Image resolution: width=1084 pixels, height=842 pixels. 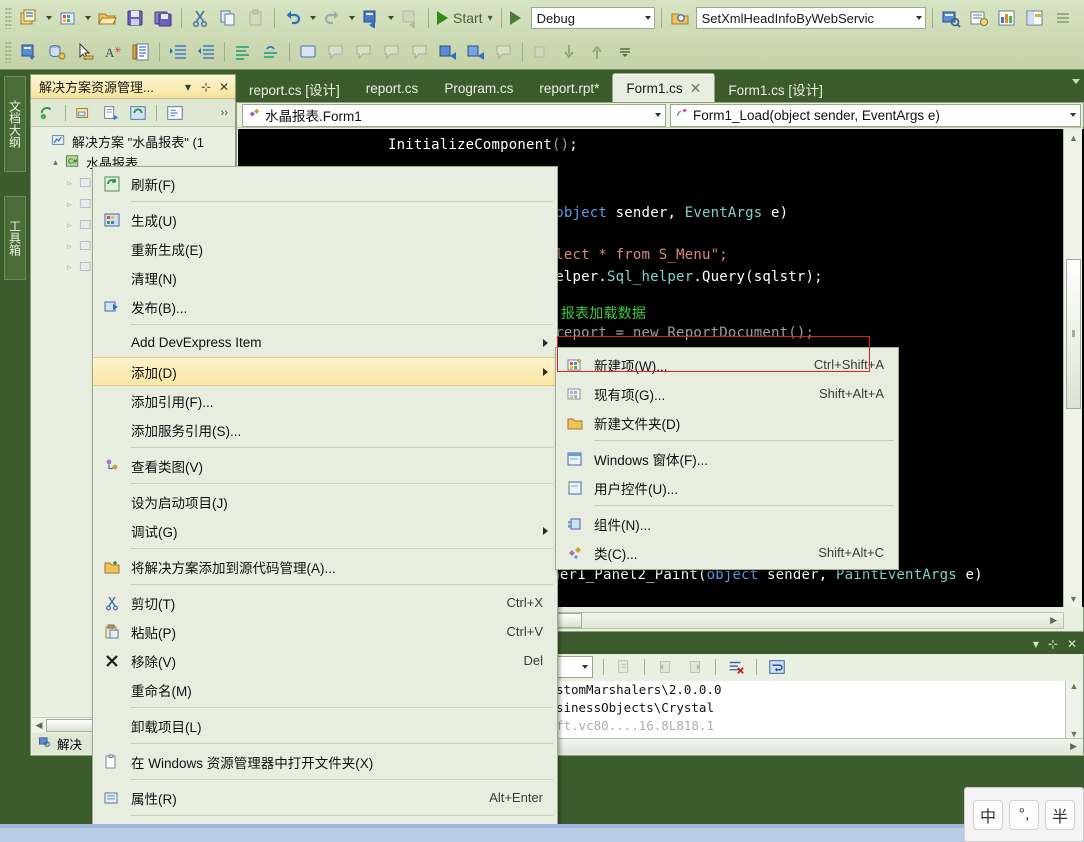 What do you see at coordinates (312, 18) in the screenshot?
I see `undo-dropdown` at bounding box center [312, 18].